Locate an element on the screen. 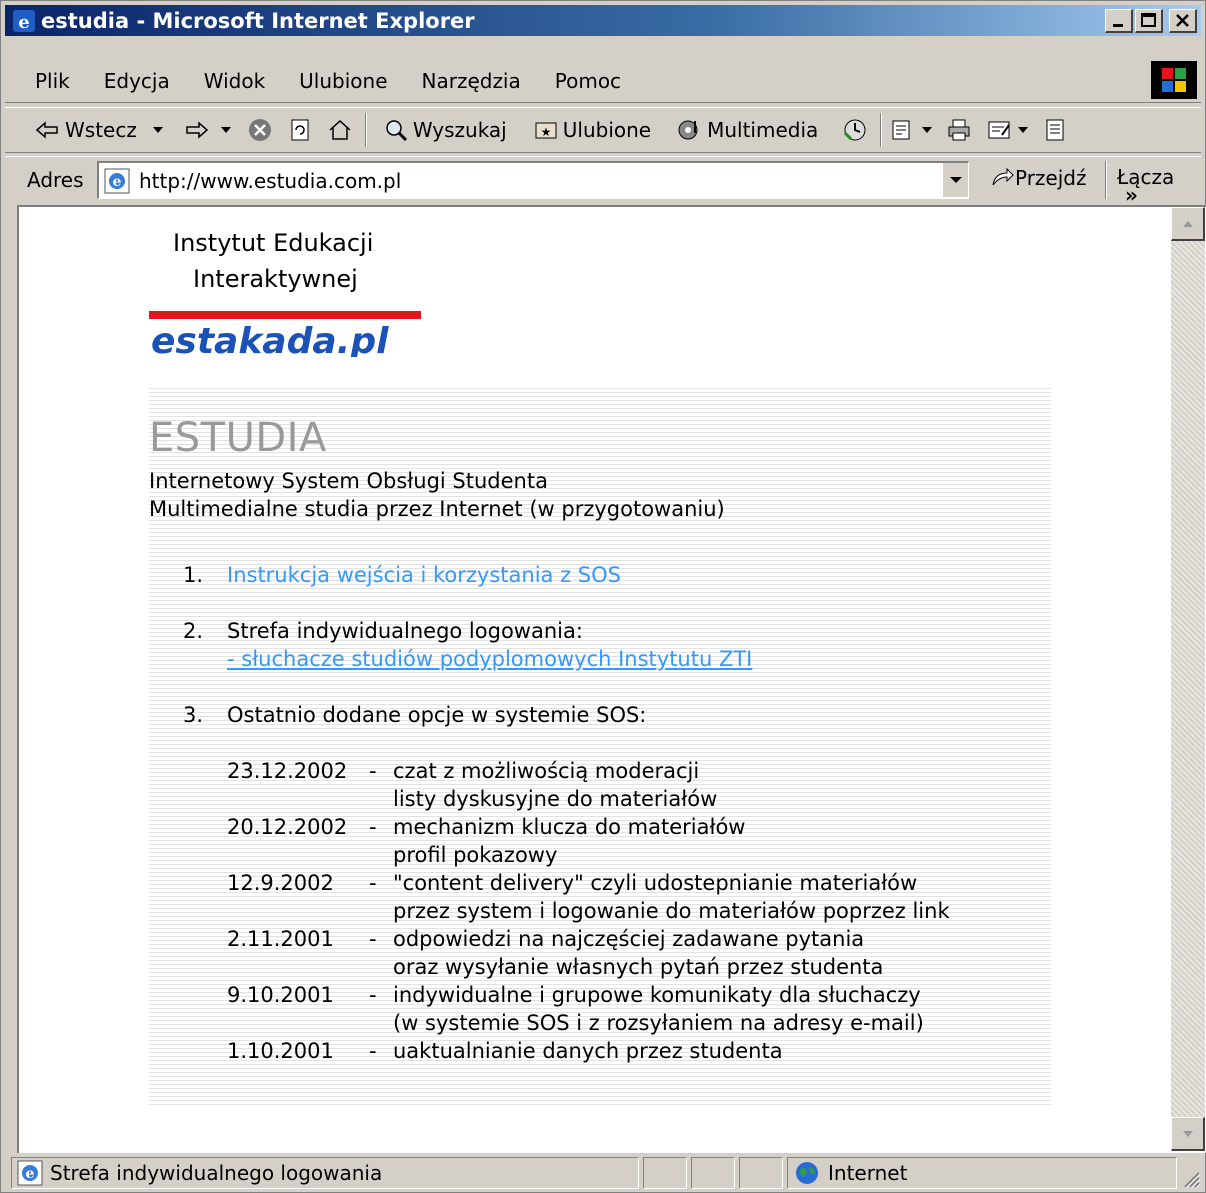  resize-grip-icon is located at coordinates (1190, 1178).